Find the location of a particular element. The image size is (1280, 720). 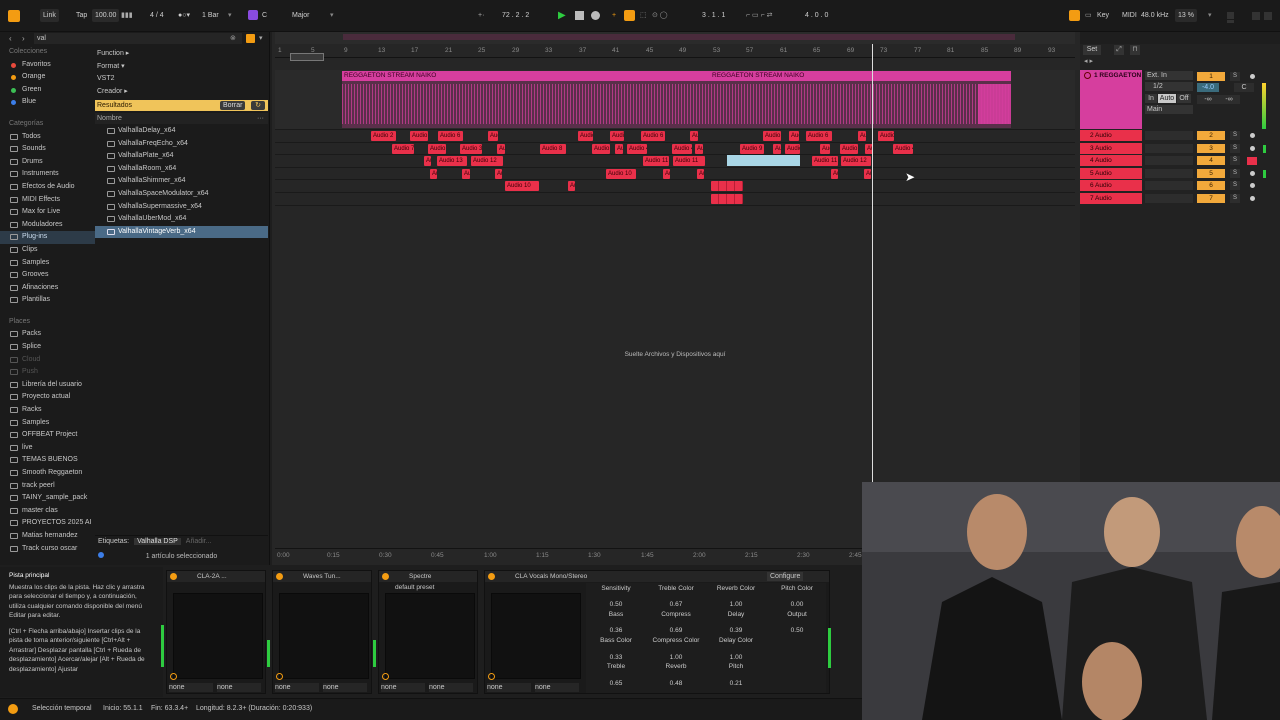

volume-field: -4.0 is located at coordinates (1208, 87).